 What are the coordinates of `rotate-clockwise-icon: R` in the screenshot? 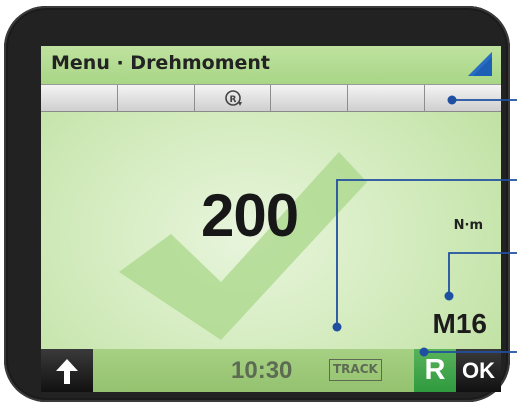 It's located at (233, 98).